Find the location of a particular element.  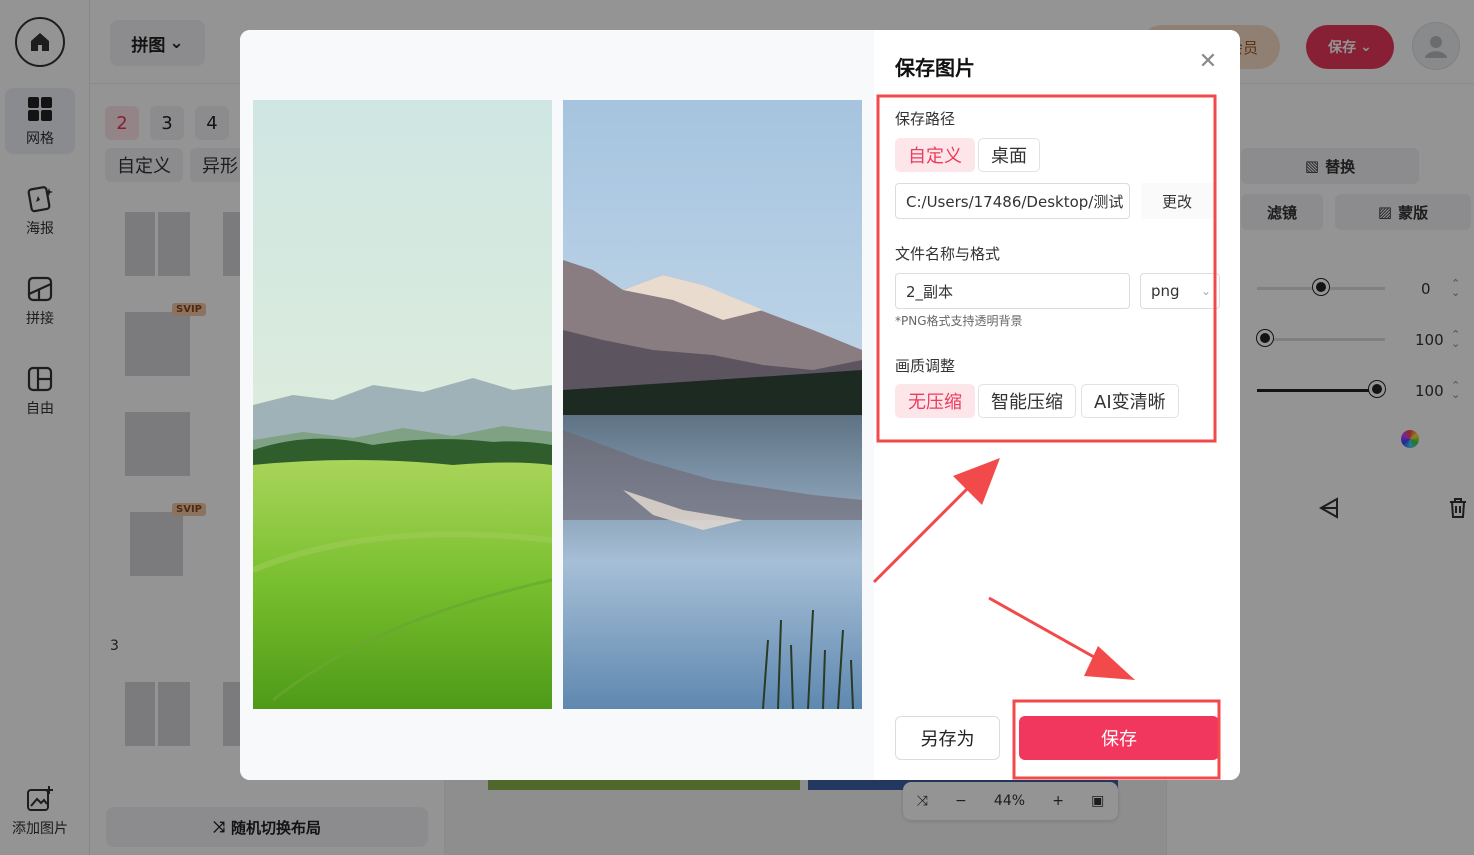

preview-image-meadow is located at coordinates (402, 404).